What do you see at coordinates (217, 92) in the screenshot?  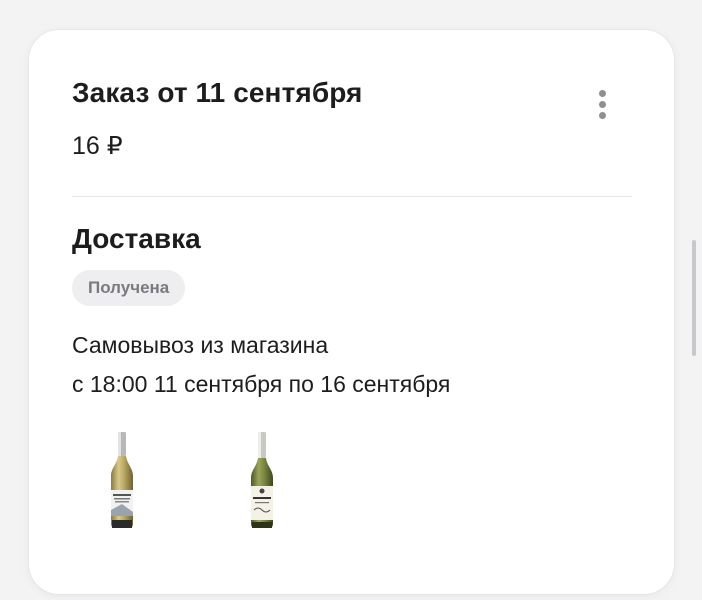 I see `order-title: Заказ от 11 сентября` at bounding box center [217, 92].